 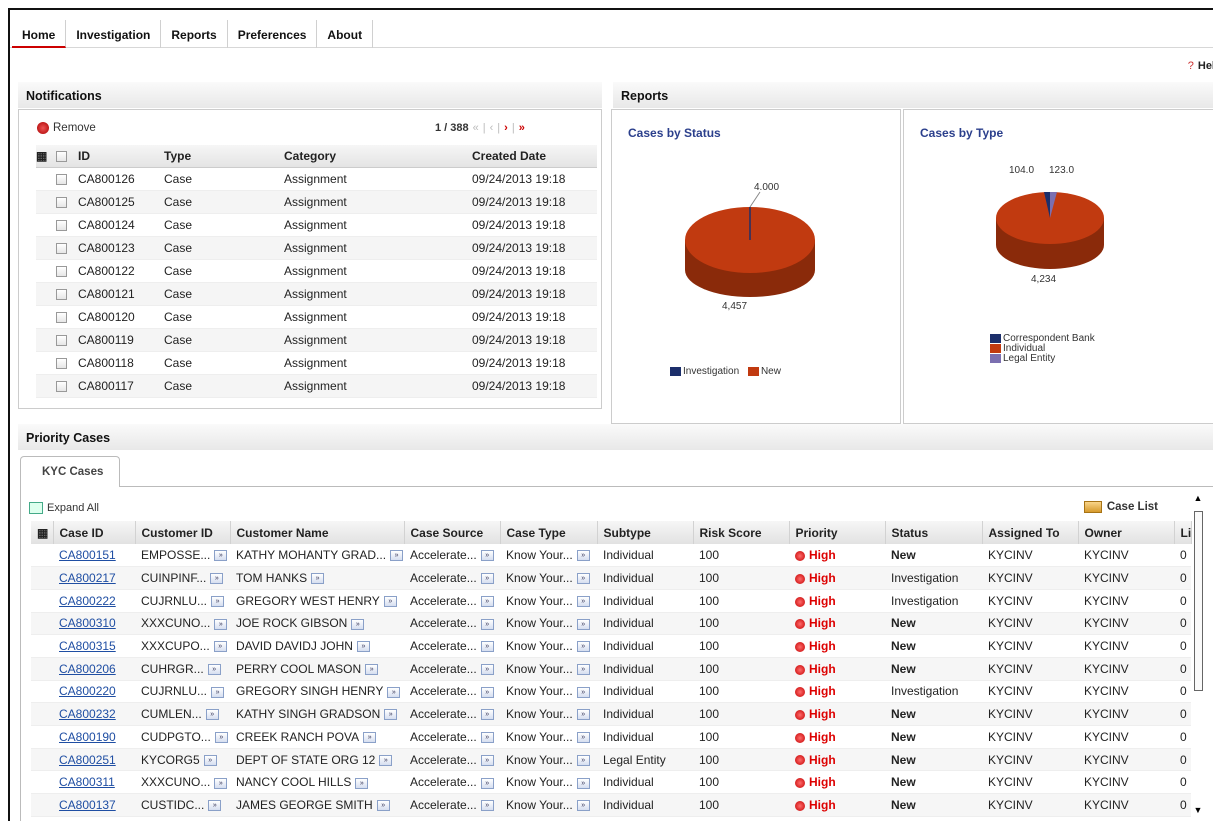 What do you see at coordinates (316, 363) in the screenshot?
I see `table-row: CA800118 Case Assignment 09/24/2013 19:18` at bounding box center [316, 363].